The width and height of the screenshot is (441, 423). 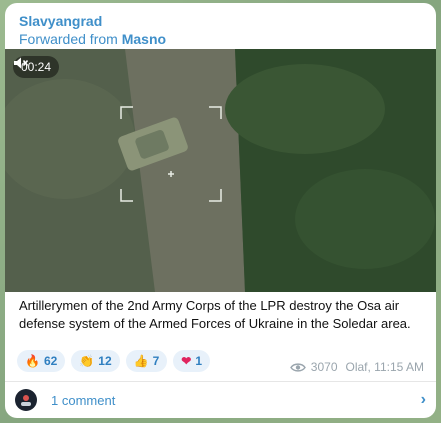 I want to click on reaction-count: 12, so click(x=105, y=361).